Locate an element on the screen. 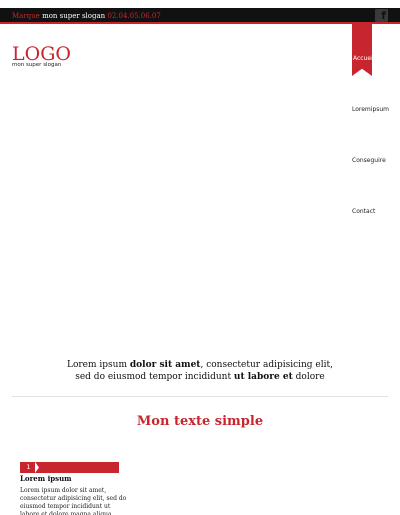 Image resolution: width=400 pixels, height=515 pixels. top-bar: Marque mon super slogan 02.04.05.06.07 f is located at coordinates (200, 16).